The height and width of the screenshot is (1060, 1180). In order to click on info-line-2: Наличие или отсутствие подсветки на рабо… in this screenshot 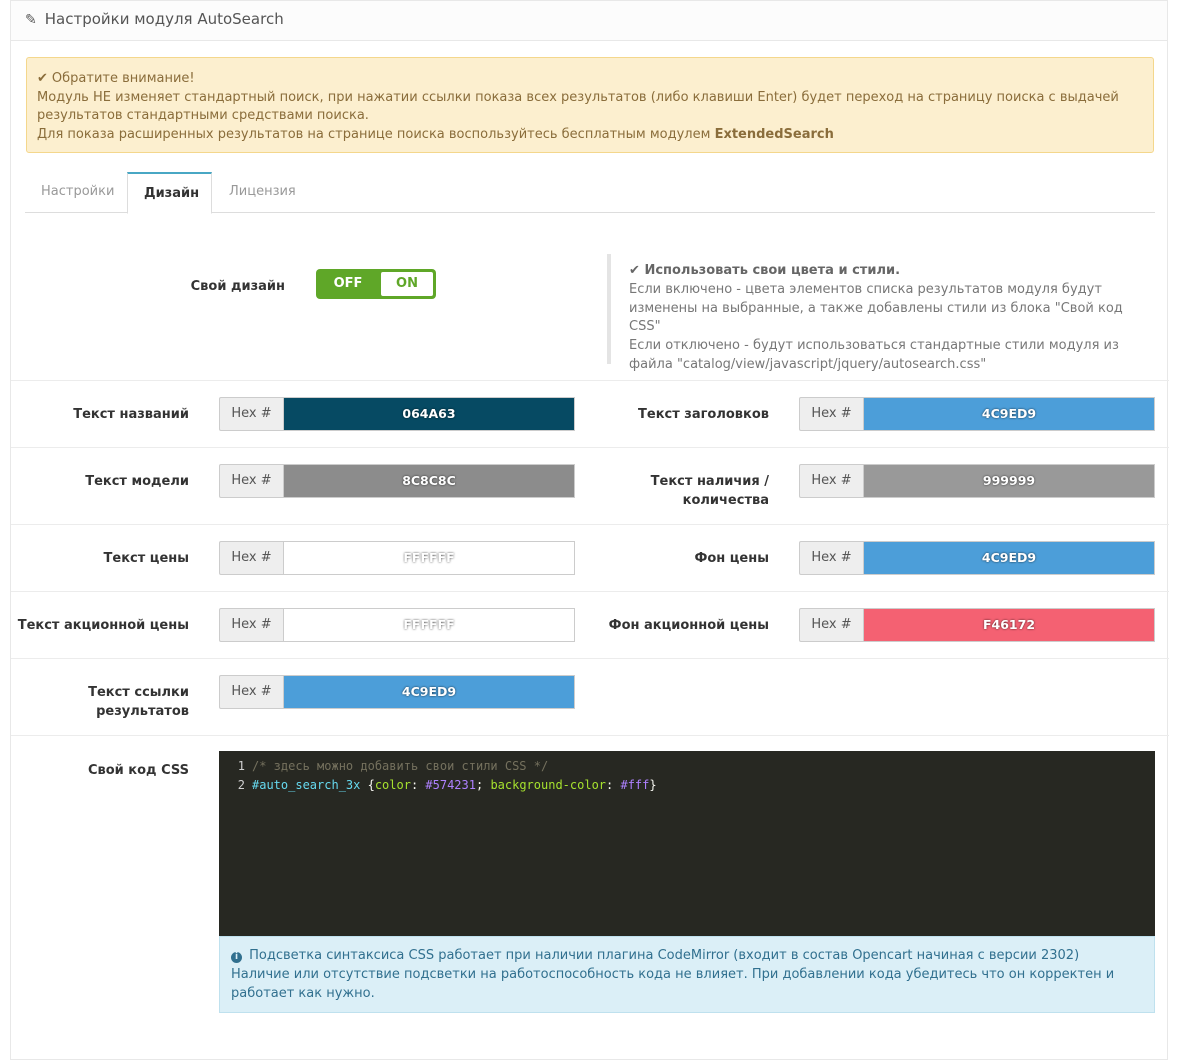, I will do `click(673, 983)`.